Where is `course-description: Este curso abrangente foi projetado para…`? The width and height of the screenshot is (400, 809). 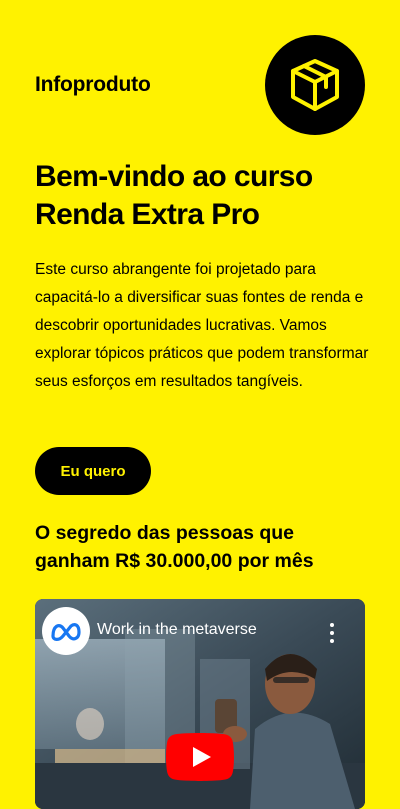 course-description: Este curso abrangente foi projetado para… is located at coordinates (202, 325).